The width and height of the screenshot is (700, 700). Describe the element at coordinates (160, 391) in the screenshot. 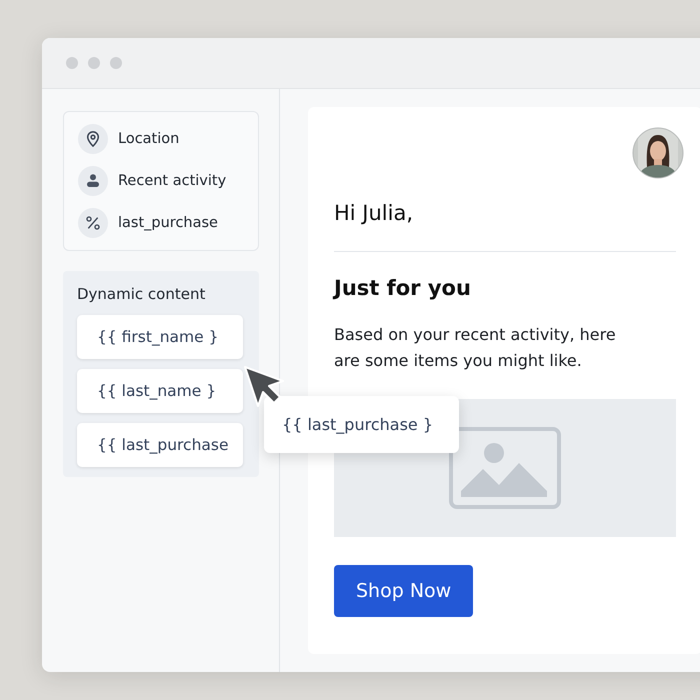

I see `token-chip: {{ last_name }` at that location.